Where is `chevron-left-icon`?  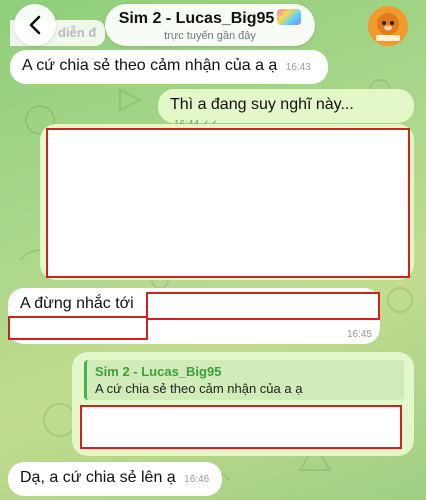 chevron-left-icon is located at coordinates (35, 25).